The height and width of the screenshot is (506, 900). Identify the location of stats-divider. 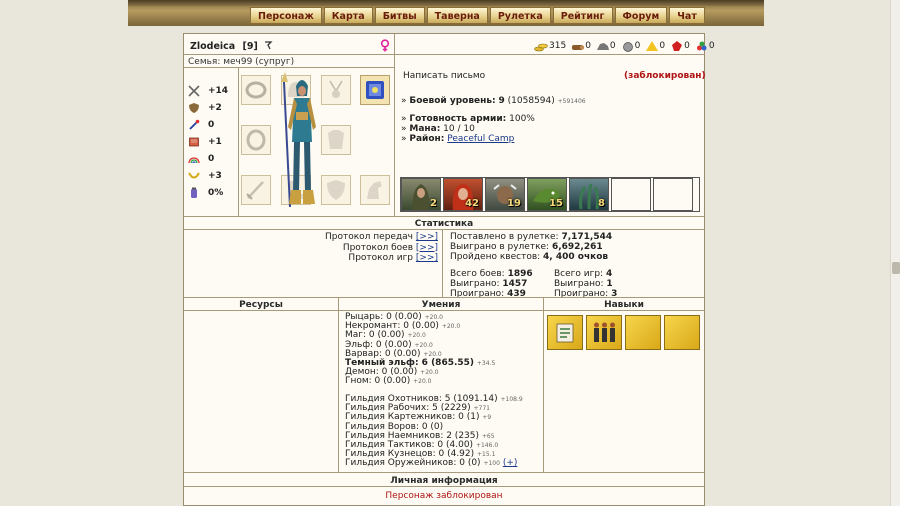
(238, 142).